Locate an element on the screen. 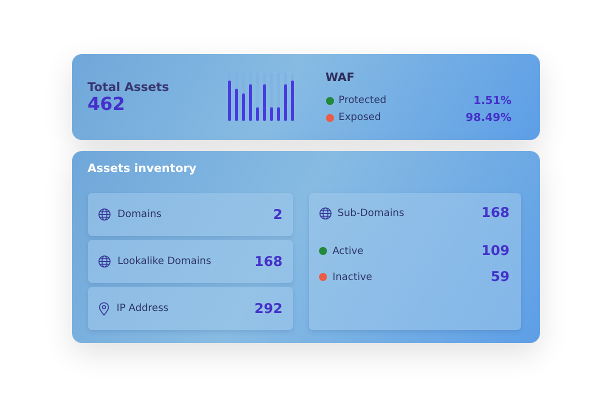  status-count: 59 is located at coordinates (500, 277).